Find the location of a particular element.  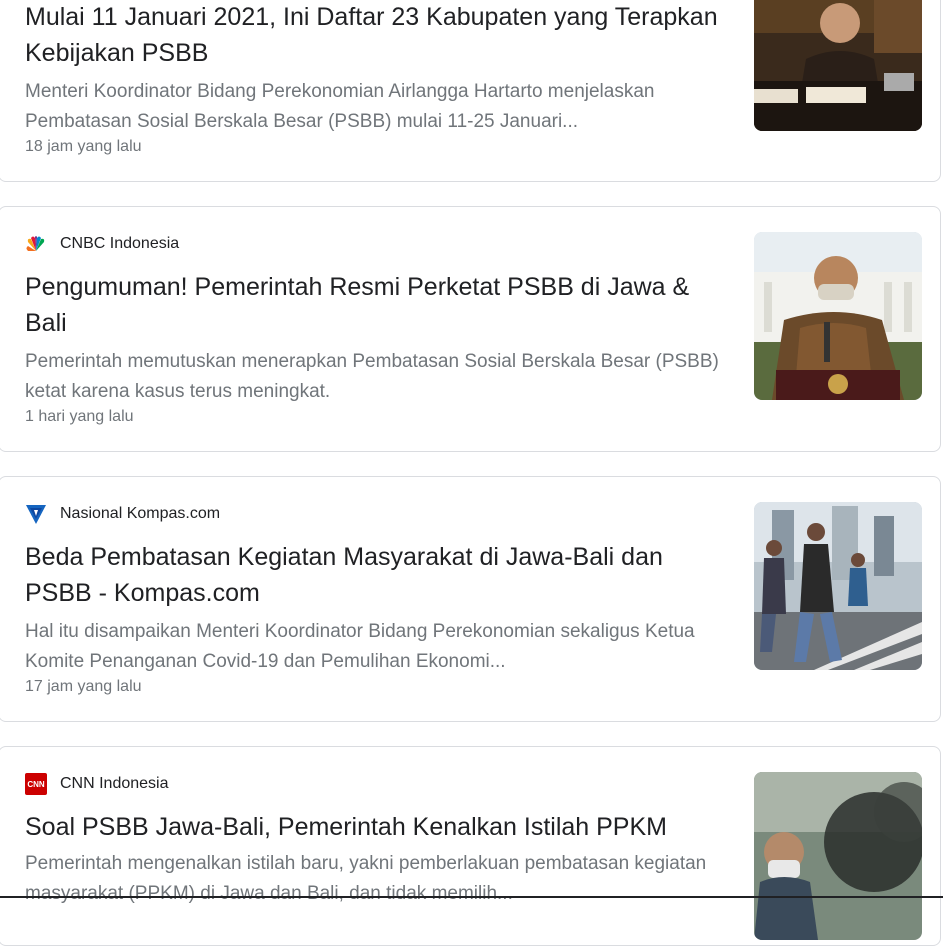

news-source: CNBC Indonesia is located at coordinates (102, 244).